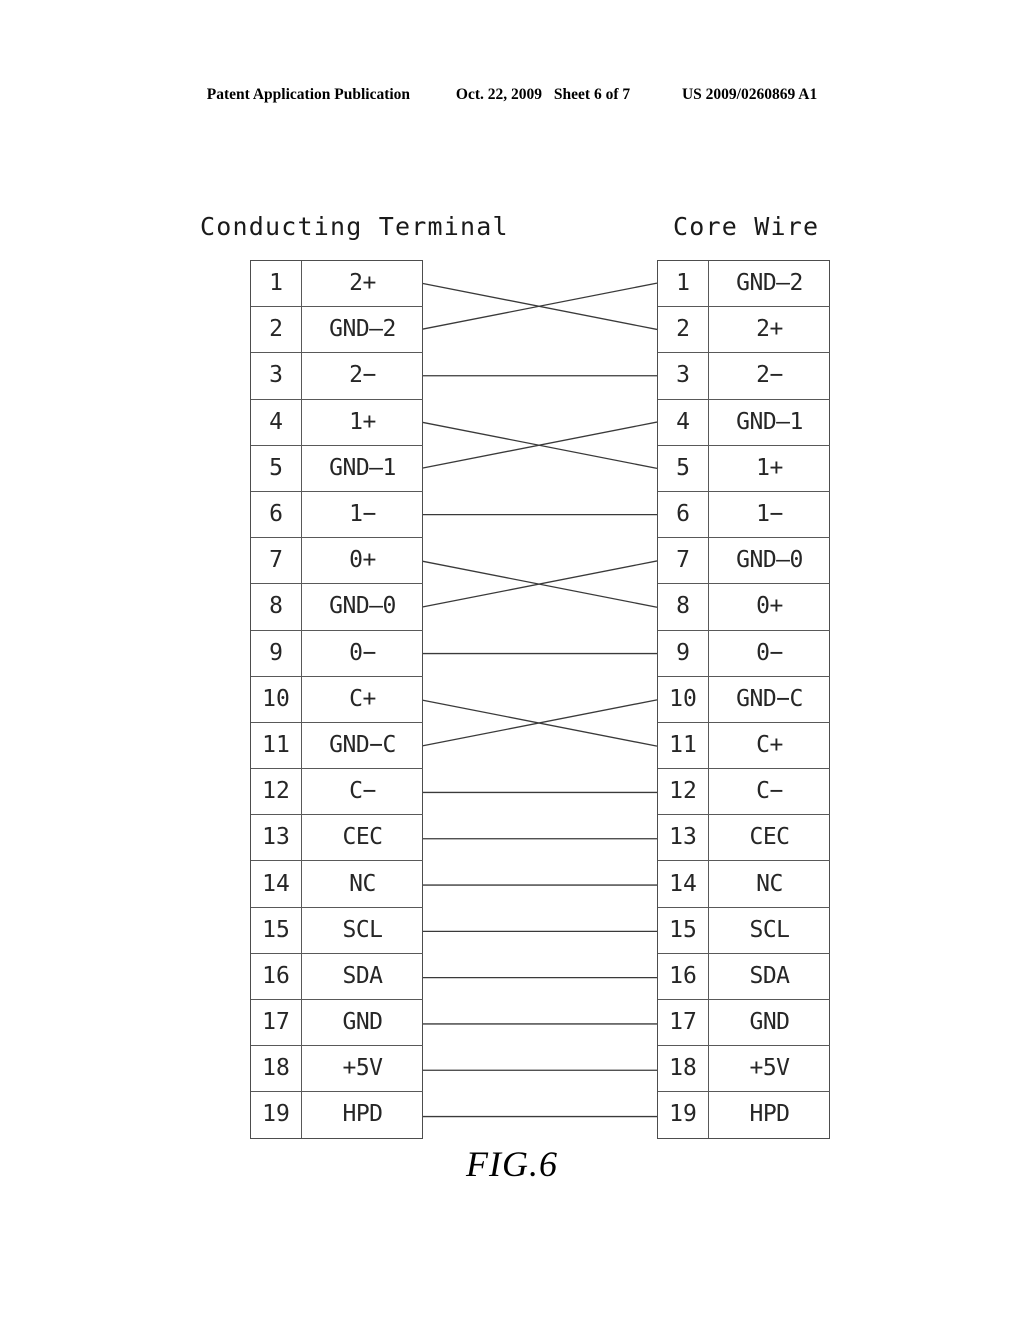  I want to click on table-row: 9 0−, so click(337, 653).